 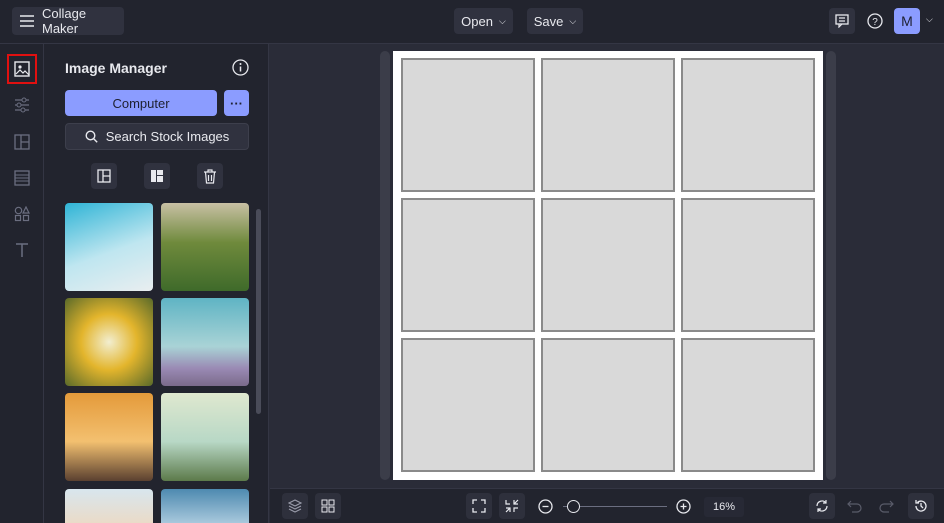 I want to click on layout-filled-icon, so click(x=157, y=176).